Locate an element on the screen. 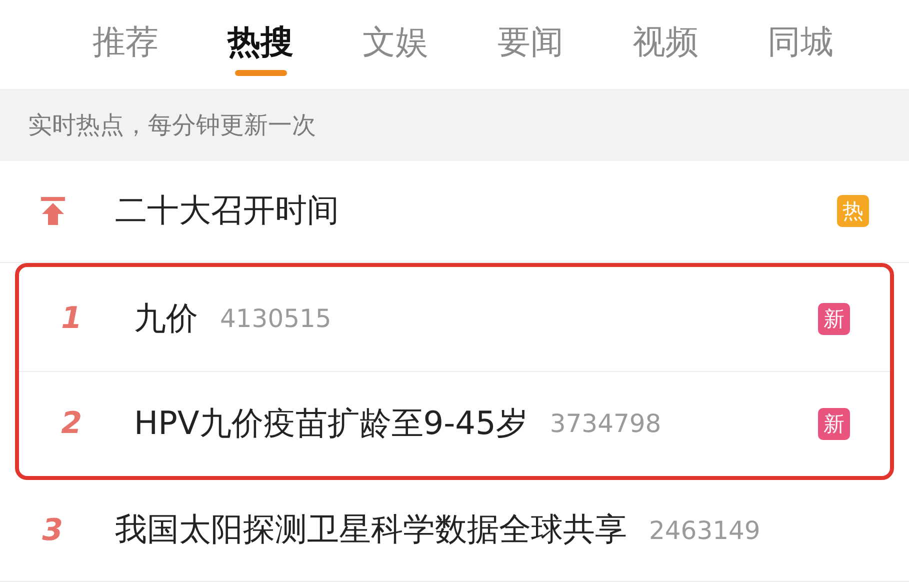 This screenshot has width=909, height=582. item-title: 九价 is located at coordinates (166, 318).